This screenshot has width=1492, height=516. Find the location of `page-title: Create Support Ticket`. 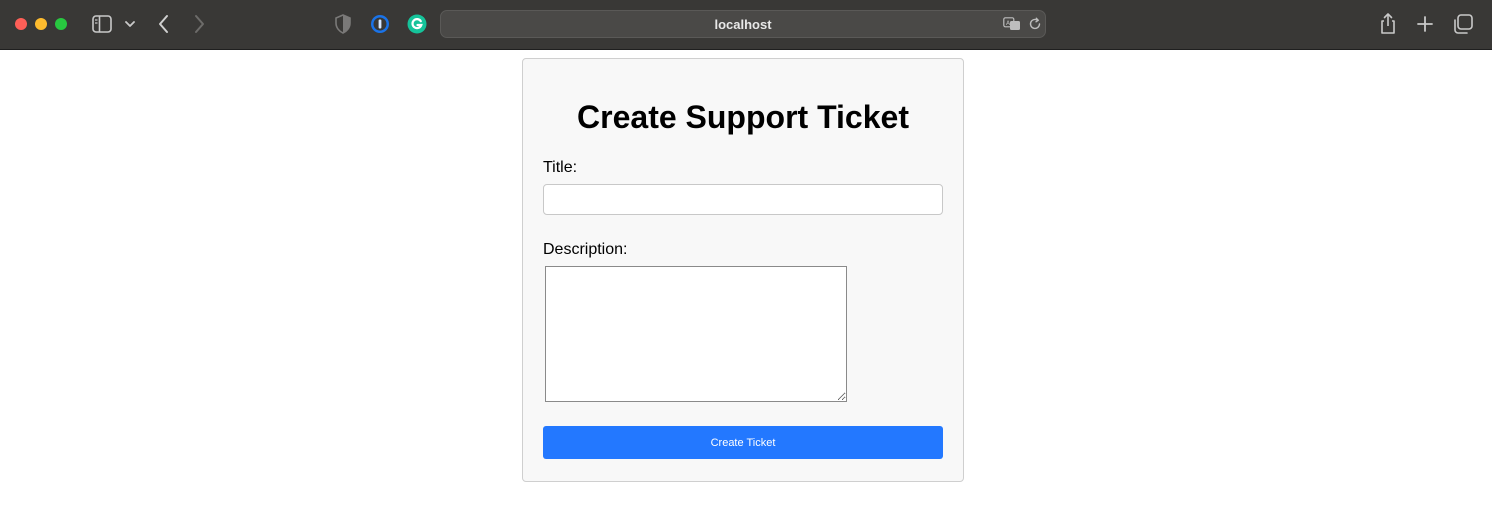

page-title: Create Support Ticket is located at coordinates (743, 117).